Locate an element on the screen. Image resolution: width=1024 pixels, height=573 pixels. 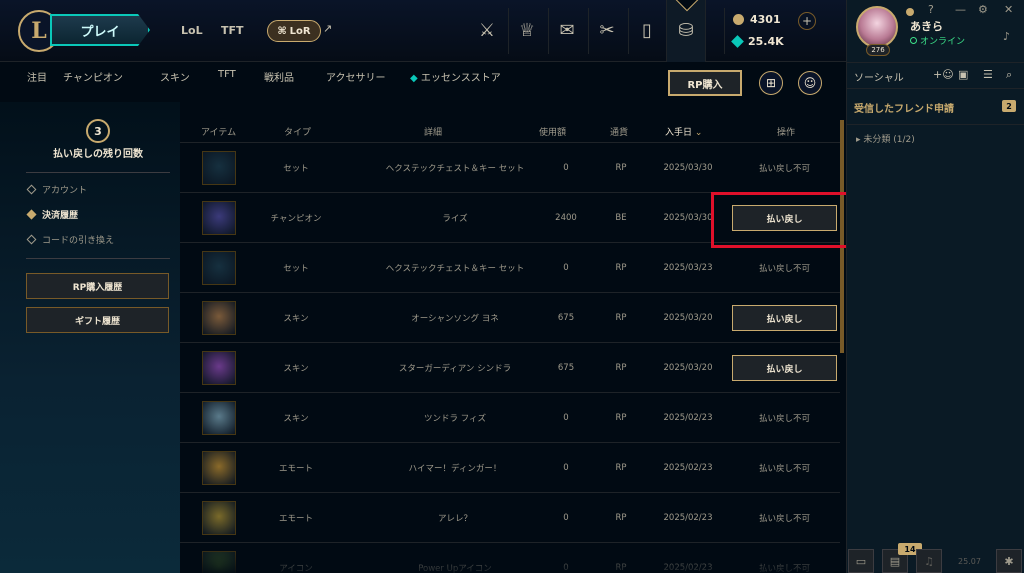
sidebar-item-redeem-code: コードの引き換え is located at coordinates (70, 239).